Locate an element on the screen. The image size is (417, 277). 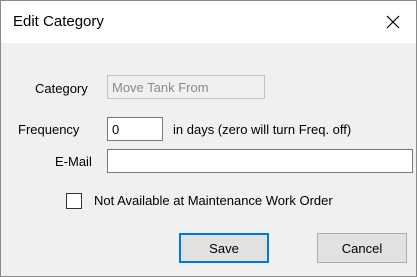
save-button: Save is located at coordinates (224, 248).